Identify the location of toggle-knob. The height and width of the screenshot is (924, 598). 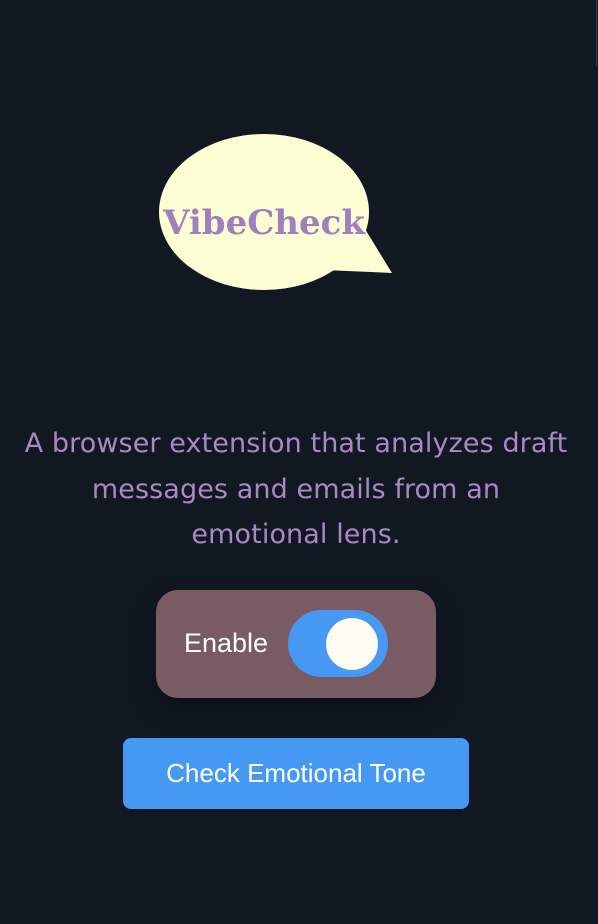
(352, 644).